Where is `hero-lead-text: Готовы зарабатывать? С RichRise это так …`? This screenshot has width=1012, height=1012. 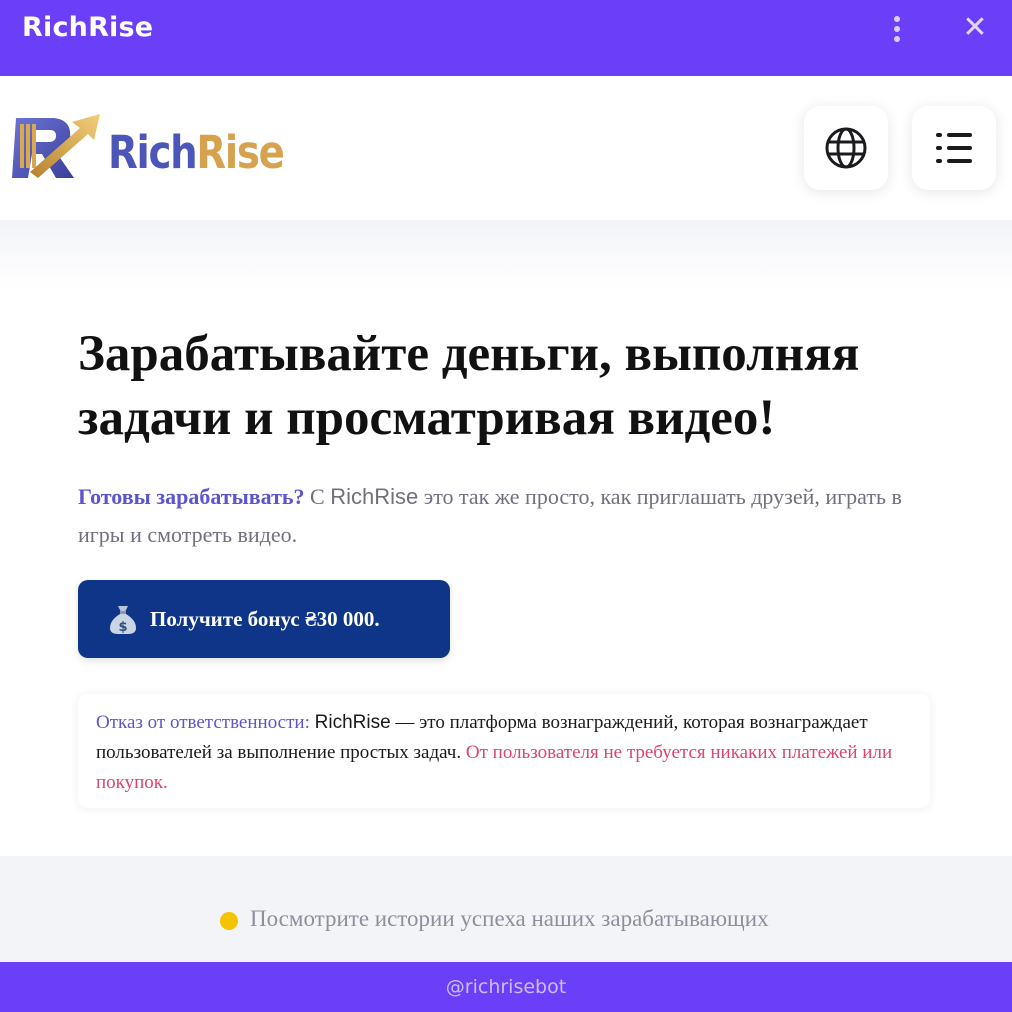
hero-lead-text: Готовы зарабатывать? С RichRise это так … is located at coordinates (508, 516).